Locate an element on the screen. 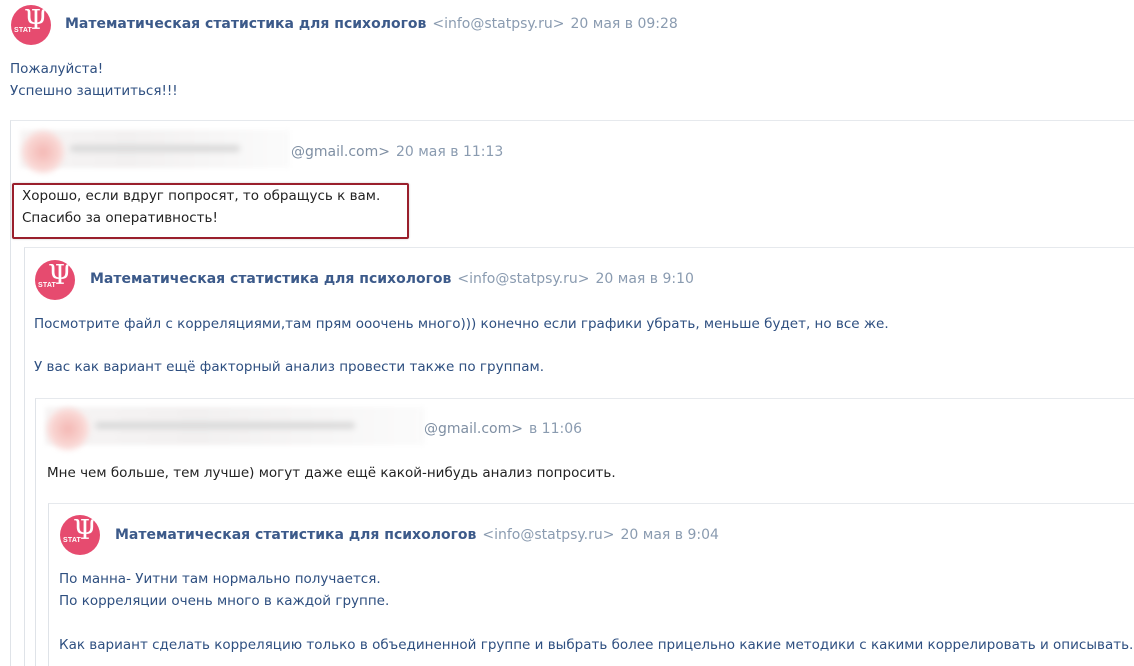 The image size is (1134, 666). message-header: @gmail.com> в 11:06 is located at coordinates (503, 429).